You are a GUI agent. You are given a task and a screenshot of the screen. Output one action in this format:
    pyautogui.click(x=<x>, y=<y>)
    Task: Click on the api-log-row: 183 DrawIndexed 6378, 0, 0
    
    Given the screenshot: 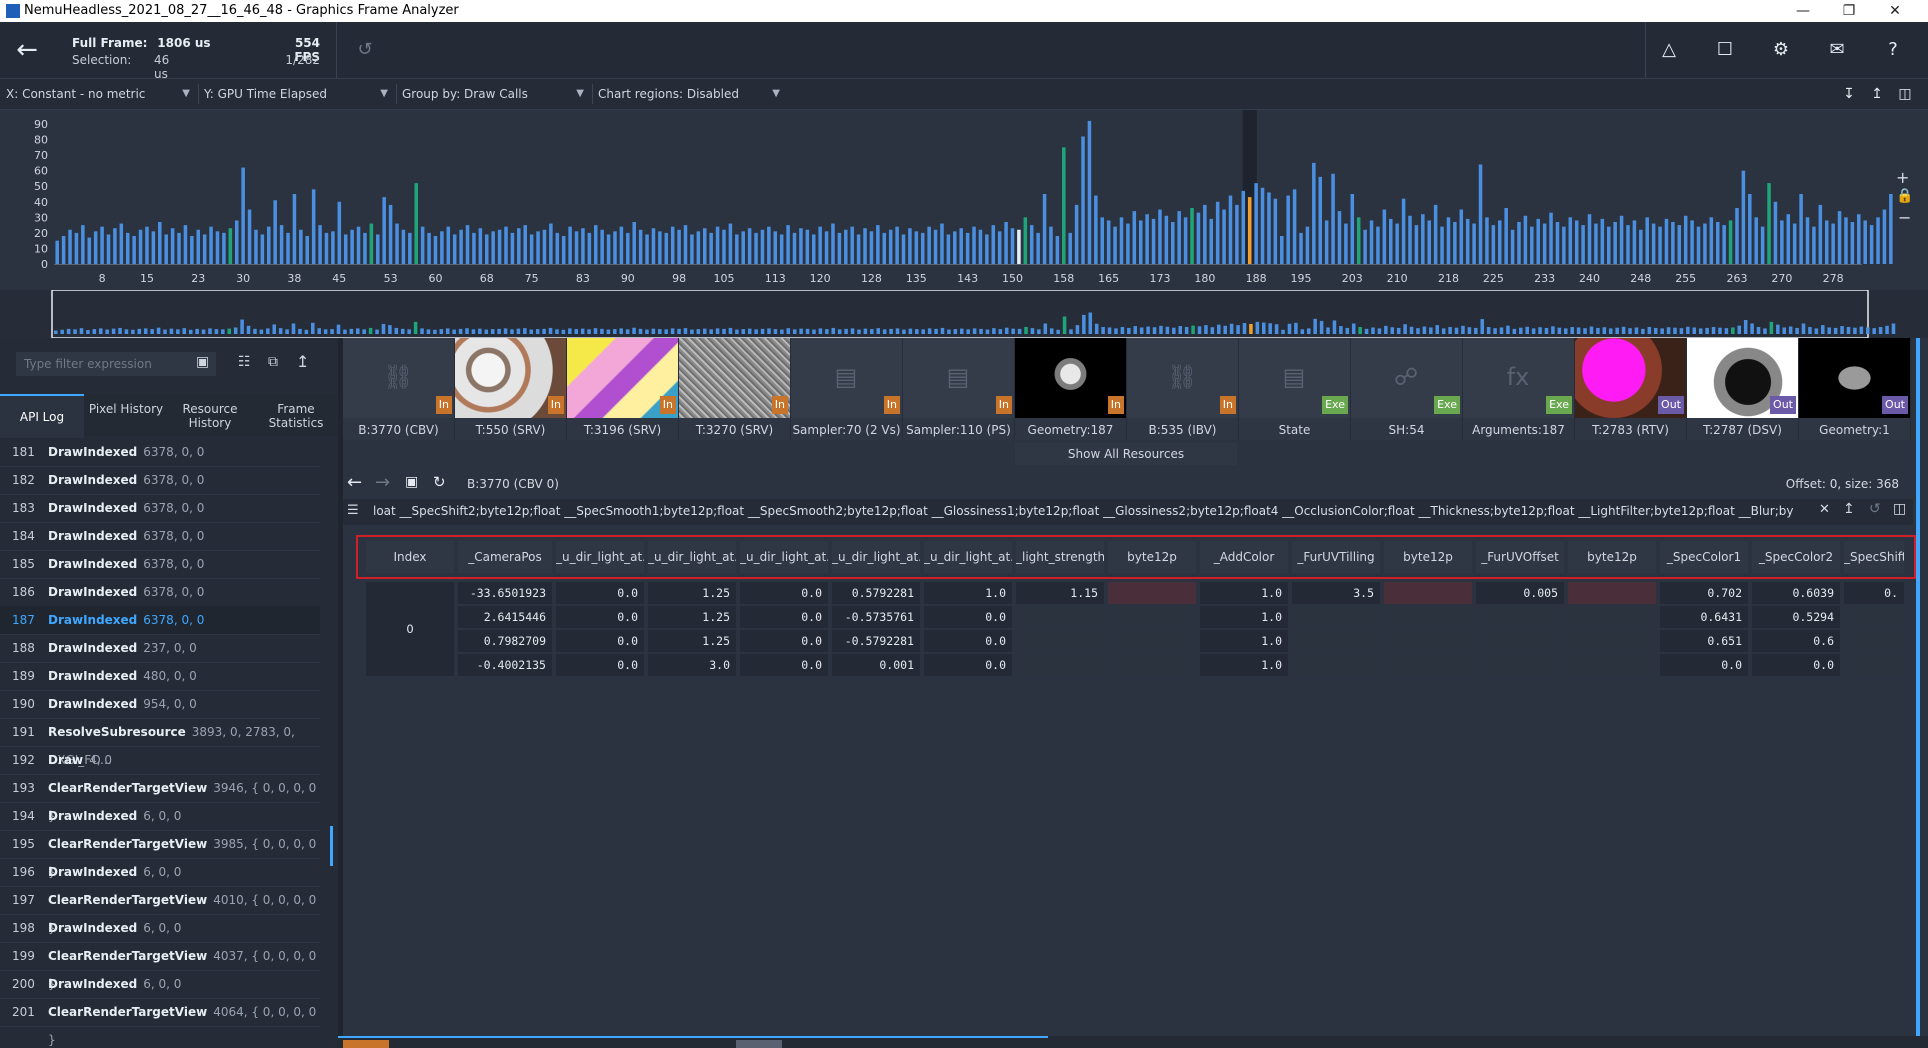 What is the action you would take?
    pyautogui.click(x=160, y=508)
    